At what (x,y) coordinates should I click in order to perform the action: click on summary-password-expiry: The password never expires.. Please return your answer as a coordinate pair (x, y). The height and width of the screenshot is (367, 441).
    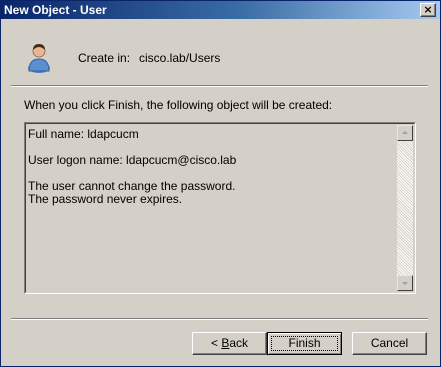
    Looking at the image, I should click on (105, 199).